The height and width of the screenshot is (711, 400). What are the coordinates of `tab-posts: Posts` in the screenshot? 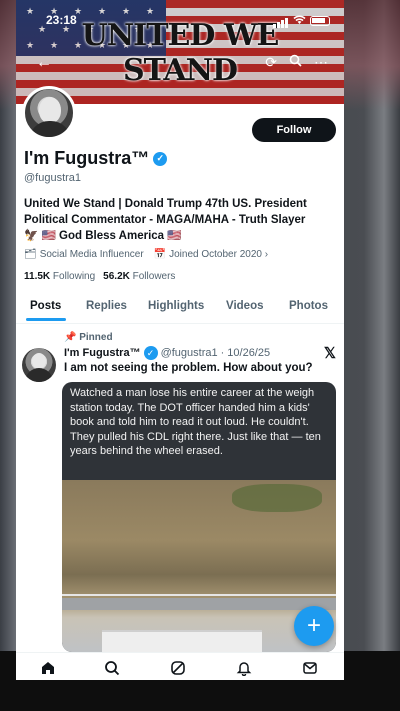 It's located at (45, 306).